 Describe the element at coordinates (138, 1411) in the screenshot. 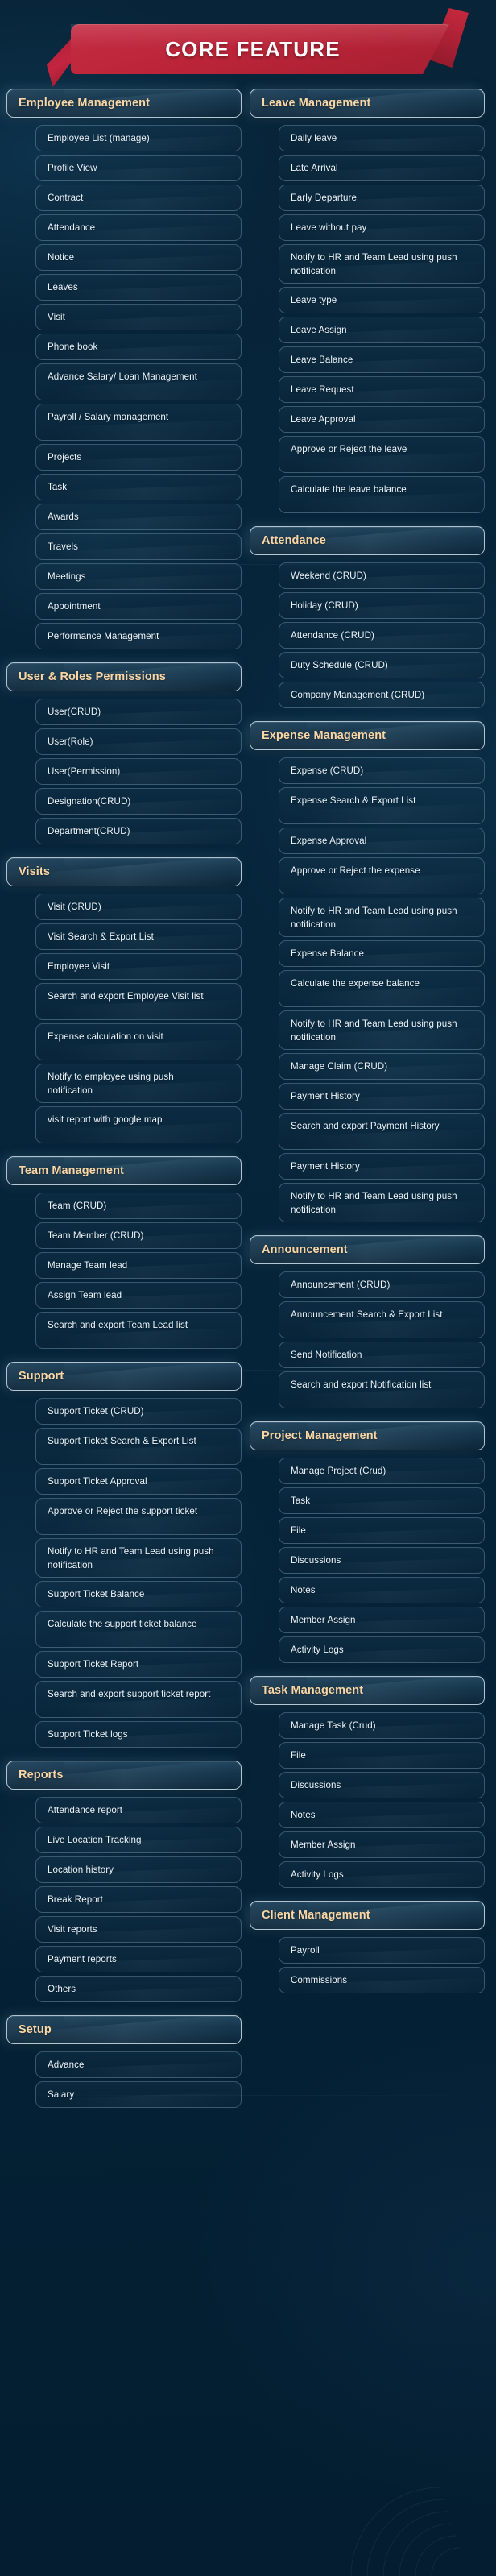

I see `feature-item: Support Ticket (CRUD)` at that location.